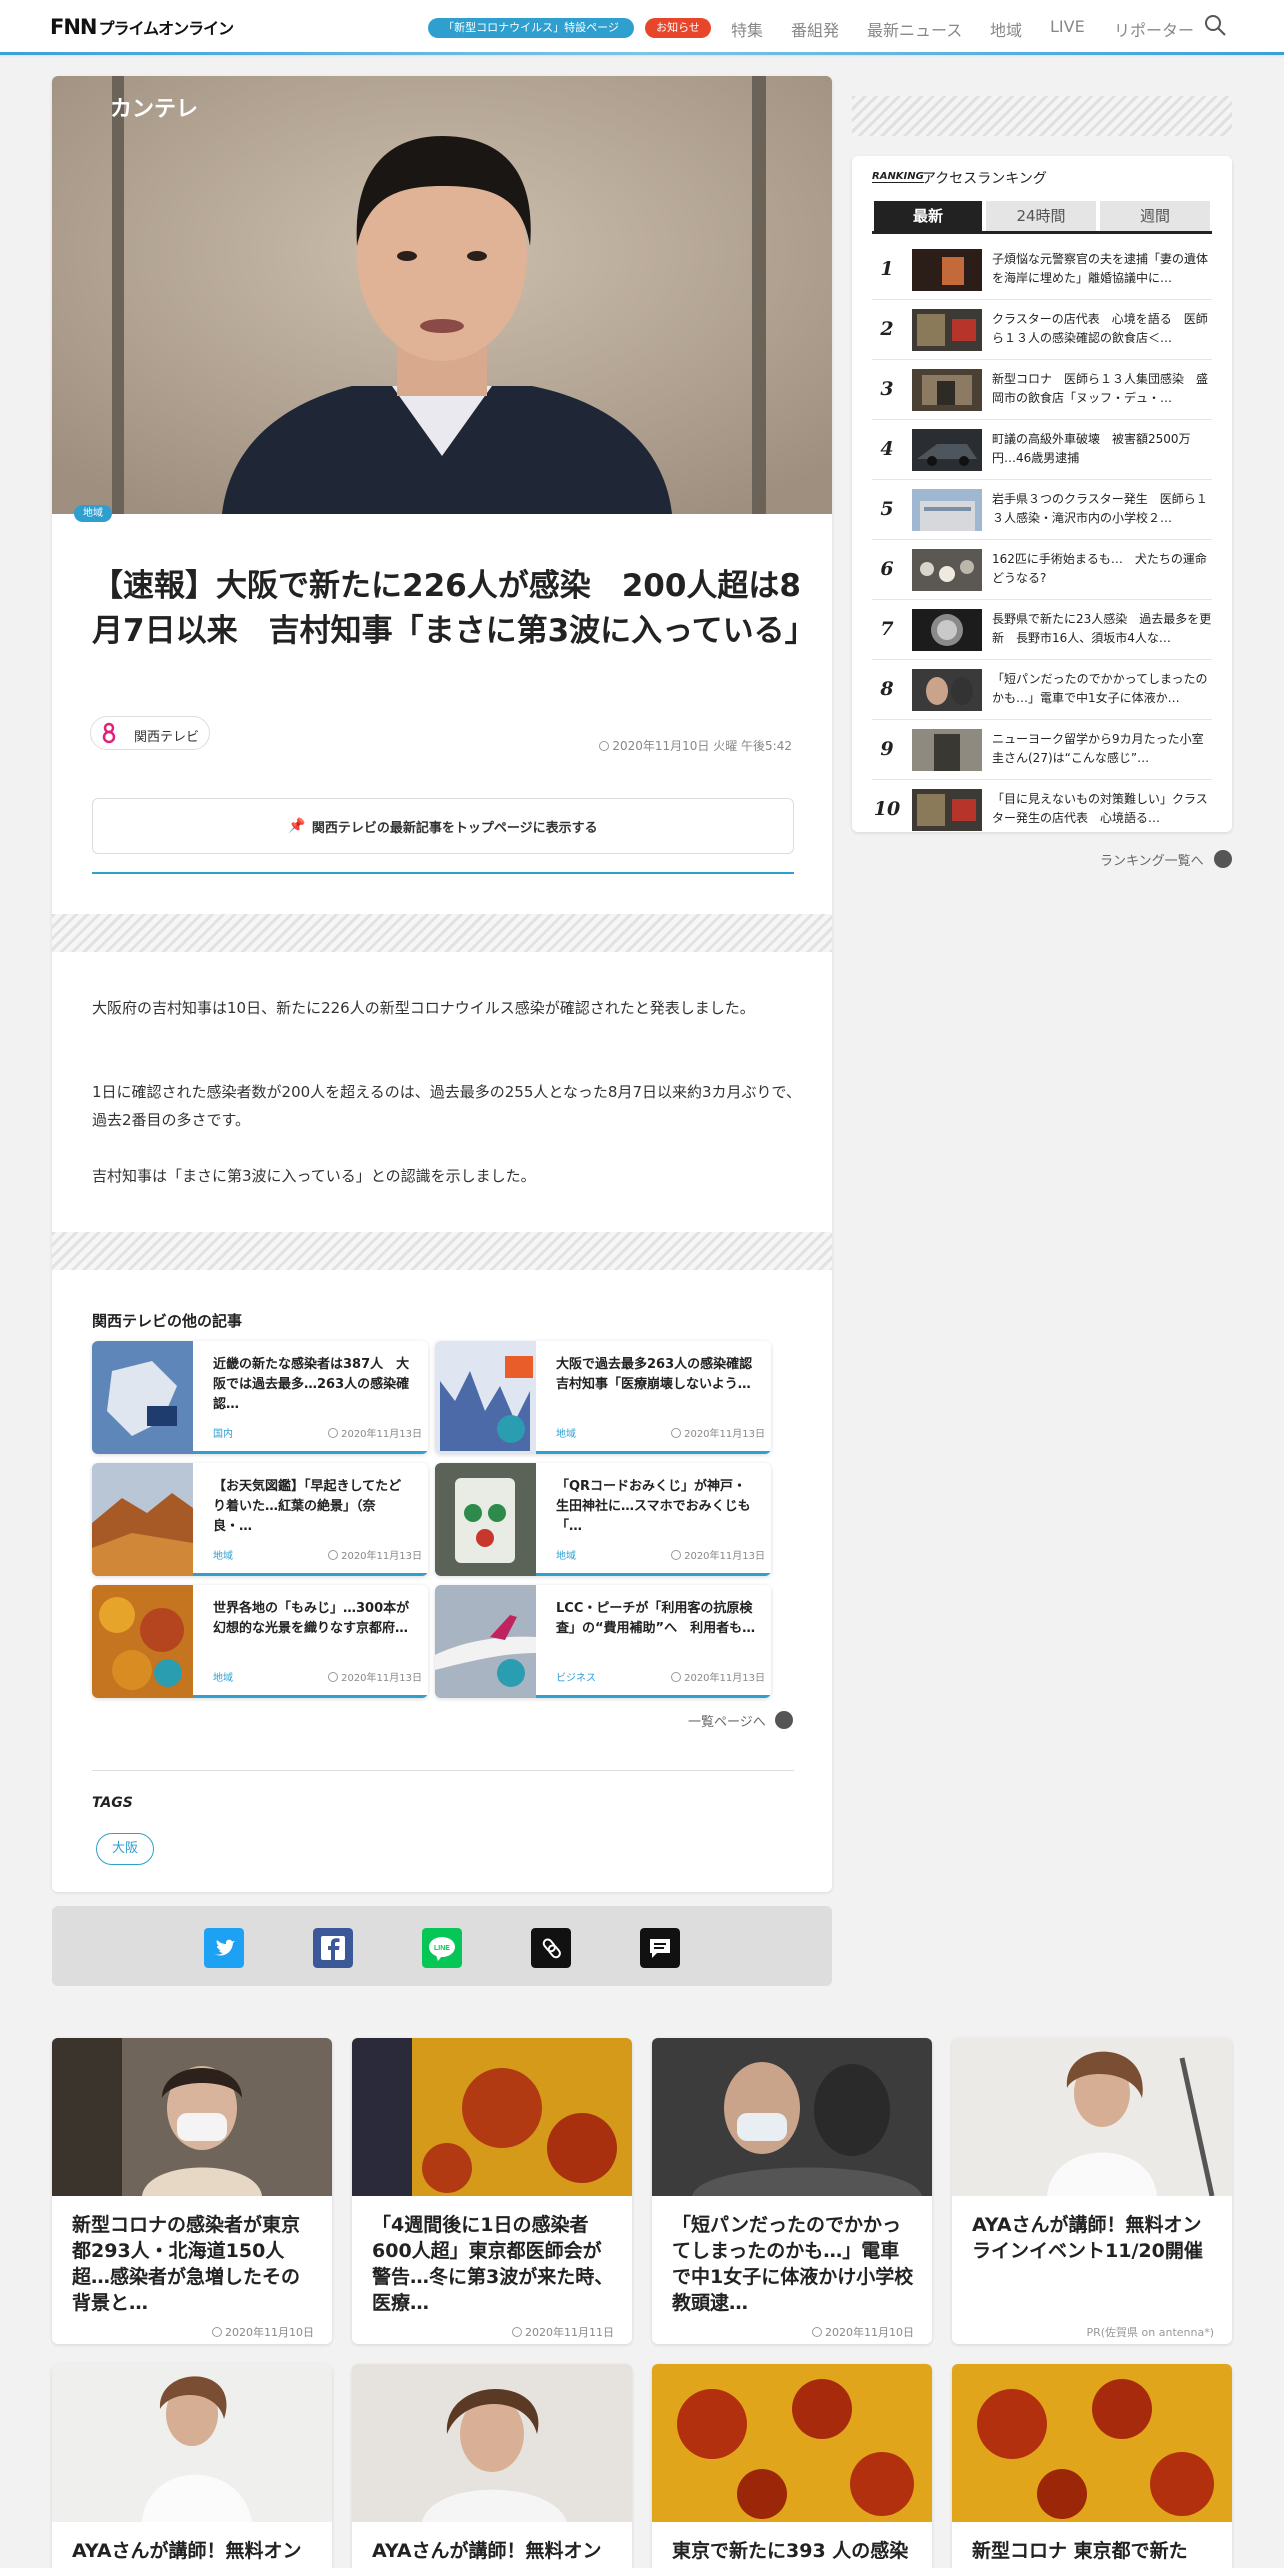 Image resolution: width=1284 pixels, height=2568 pixels. Describe the element at coordinates (166, 28) in the screenshot. I see `logo-prime-online: プライムオンライン` at that location.